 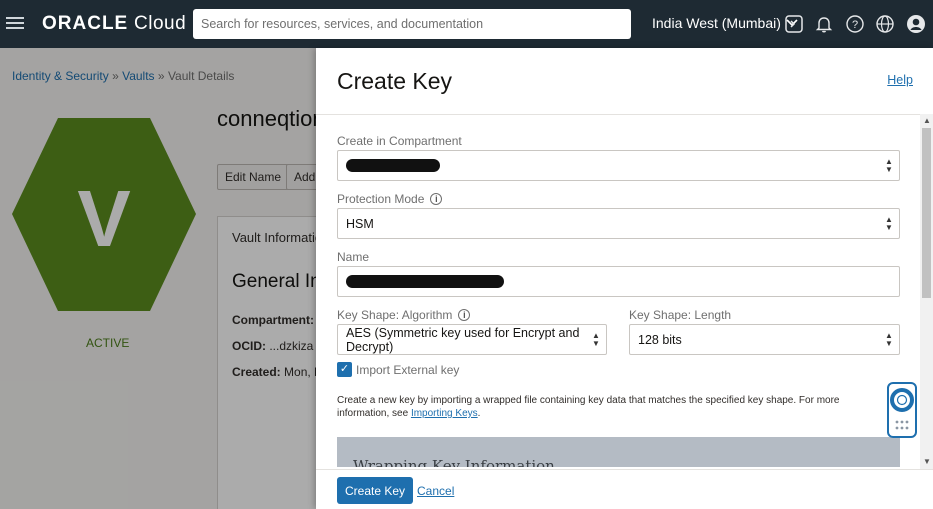 What do you see at coordinates (435, 491) in the screenshot?
I see `cancel-link: Cancel` at bounding box center [435, 491].